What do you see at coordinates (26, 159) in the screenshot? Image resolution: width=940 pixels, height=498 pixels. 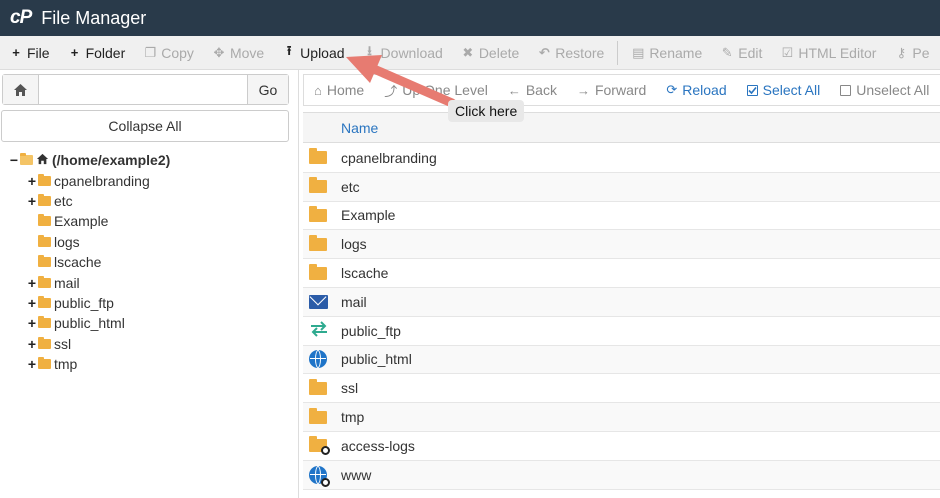 I see `folder-open-icon` at bounding box center [26, 159].